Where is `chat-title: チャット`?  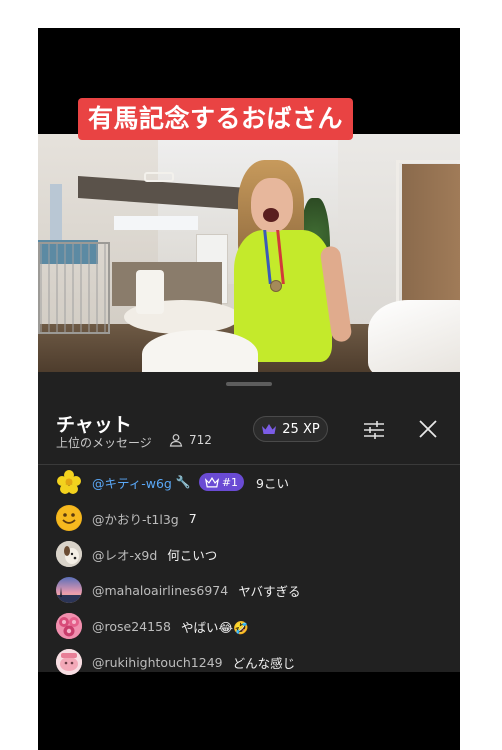 chat-title: チャット is located at coordinates (94, 425).